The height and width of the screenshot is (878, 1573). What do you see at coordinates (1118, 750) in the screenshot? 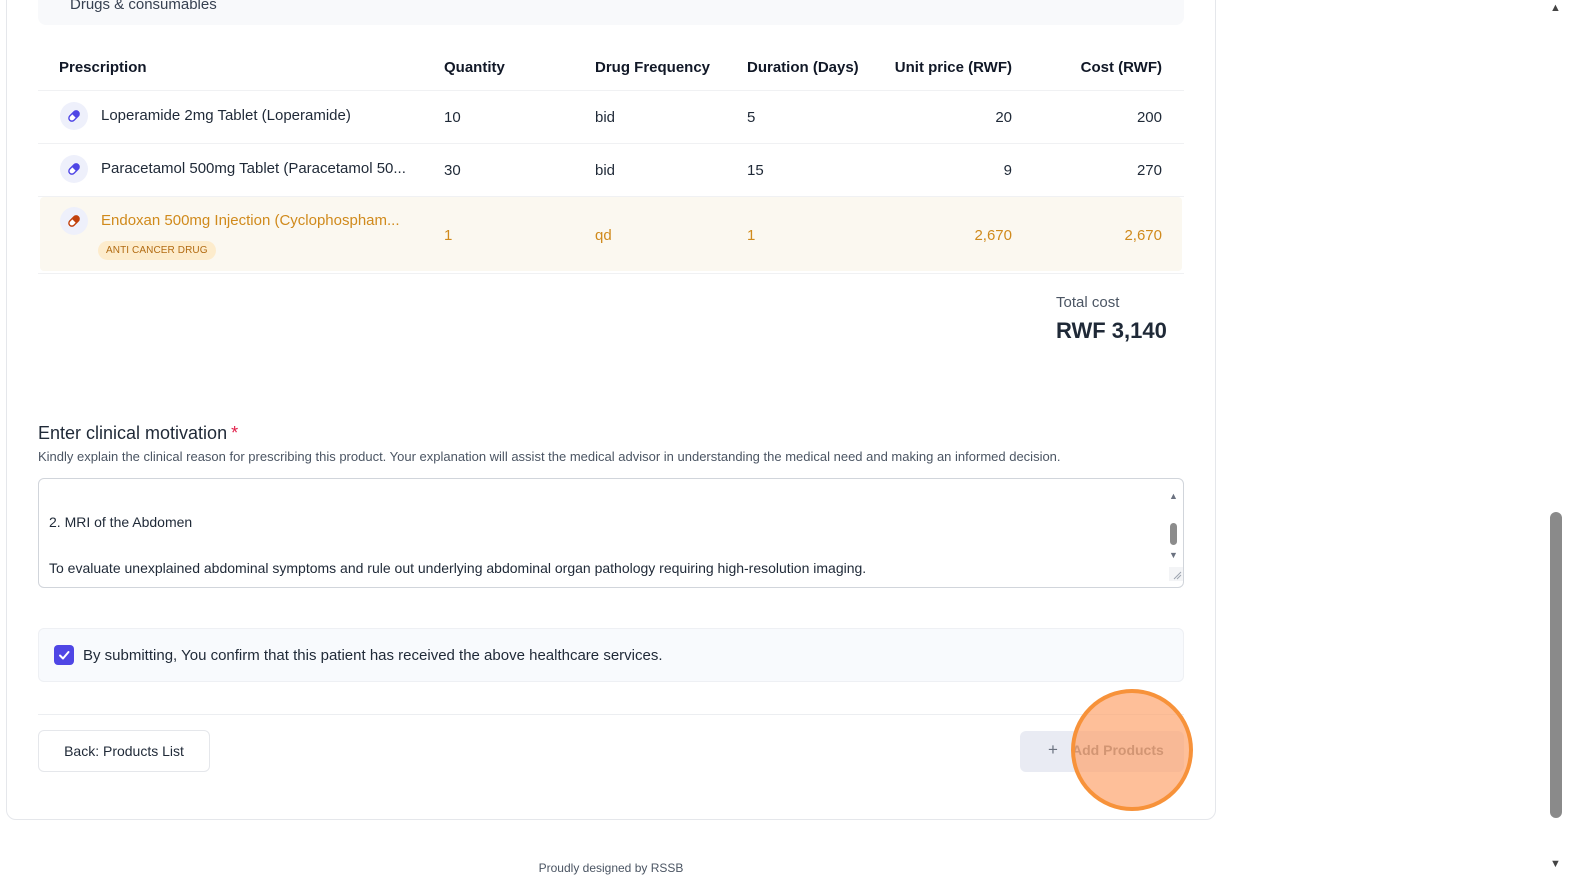
I see `add-products-label: Add Products` at bounding box center [1118, 750].